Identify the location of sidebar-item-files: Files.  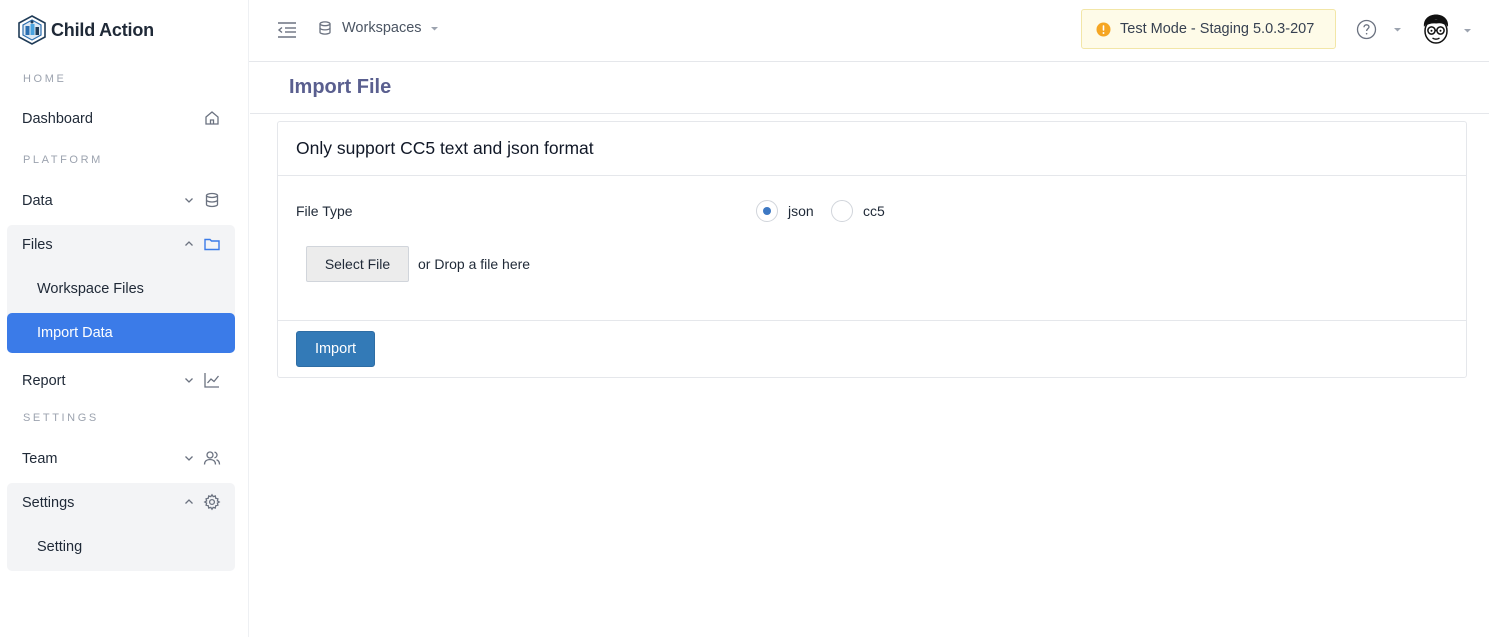
(121, 245).